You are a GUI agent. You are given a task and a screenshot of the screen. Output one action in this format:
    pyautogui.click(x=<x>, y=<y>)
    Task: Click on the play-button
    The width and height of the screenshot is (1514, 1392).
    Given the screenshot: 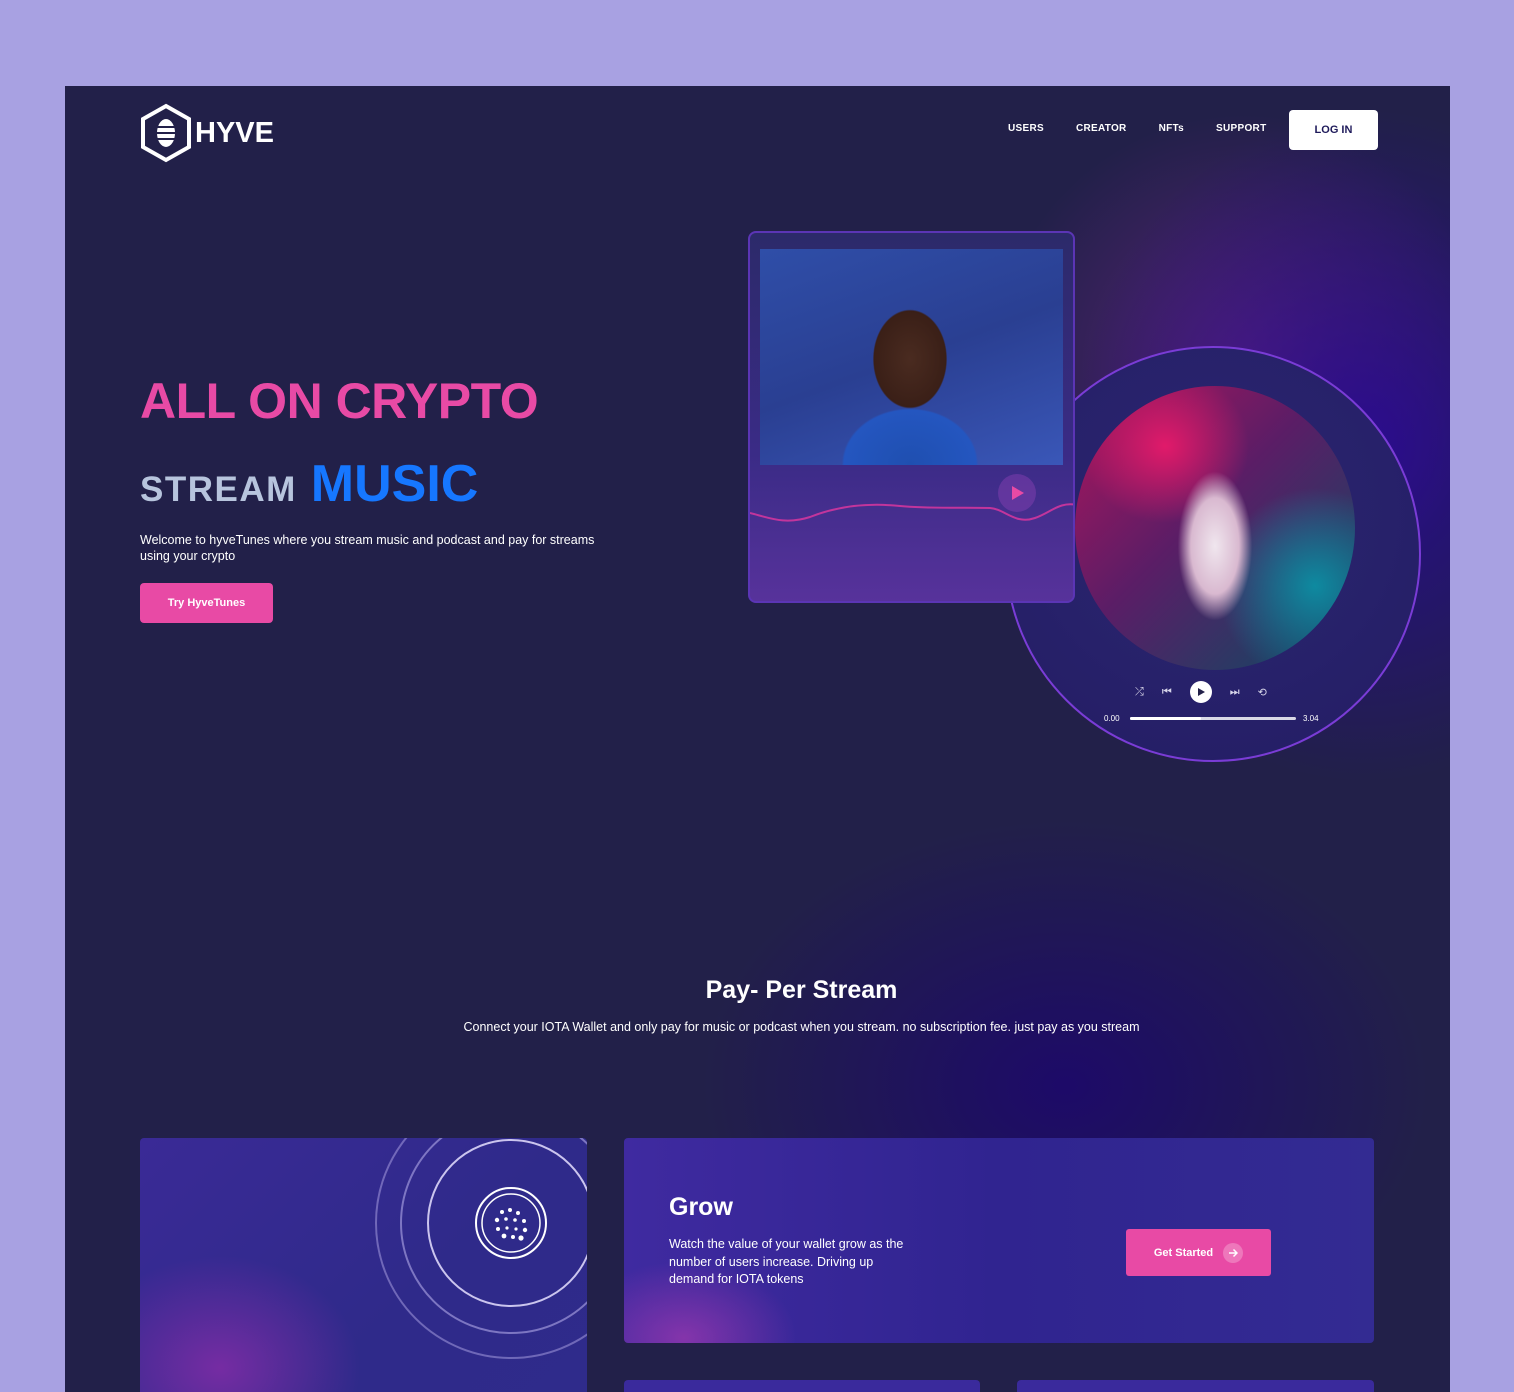 What is the action you would take?
    pyautogui.click(x=1200, y=692)
    